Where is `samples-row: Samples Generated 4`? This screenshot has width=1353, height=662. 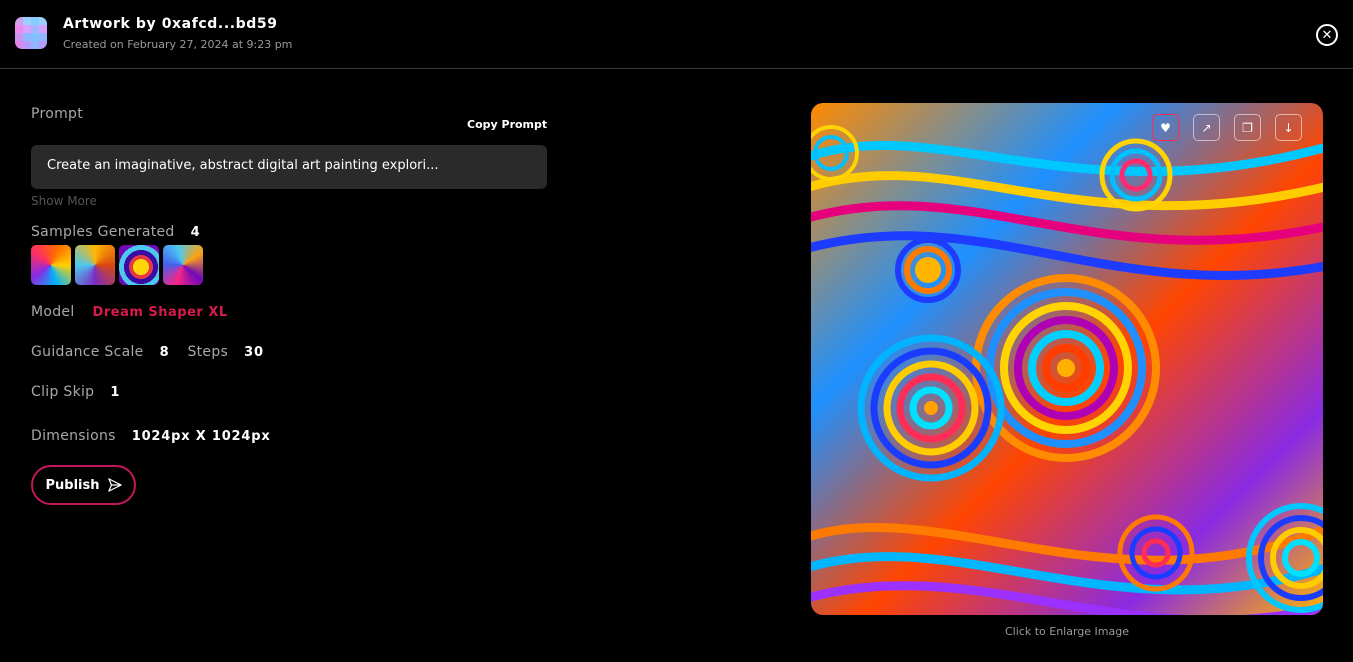 samples-row: Samples Generated 4 is located at coordinates (115, 232).